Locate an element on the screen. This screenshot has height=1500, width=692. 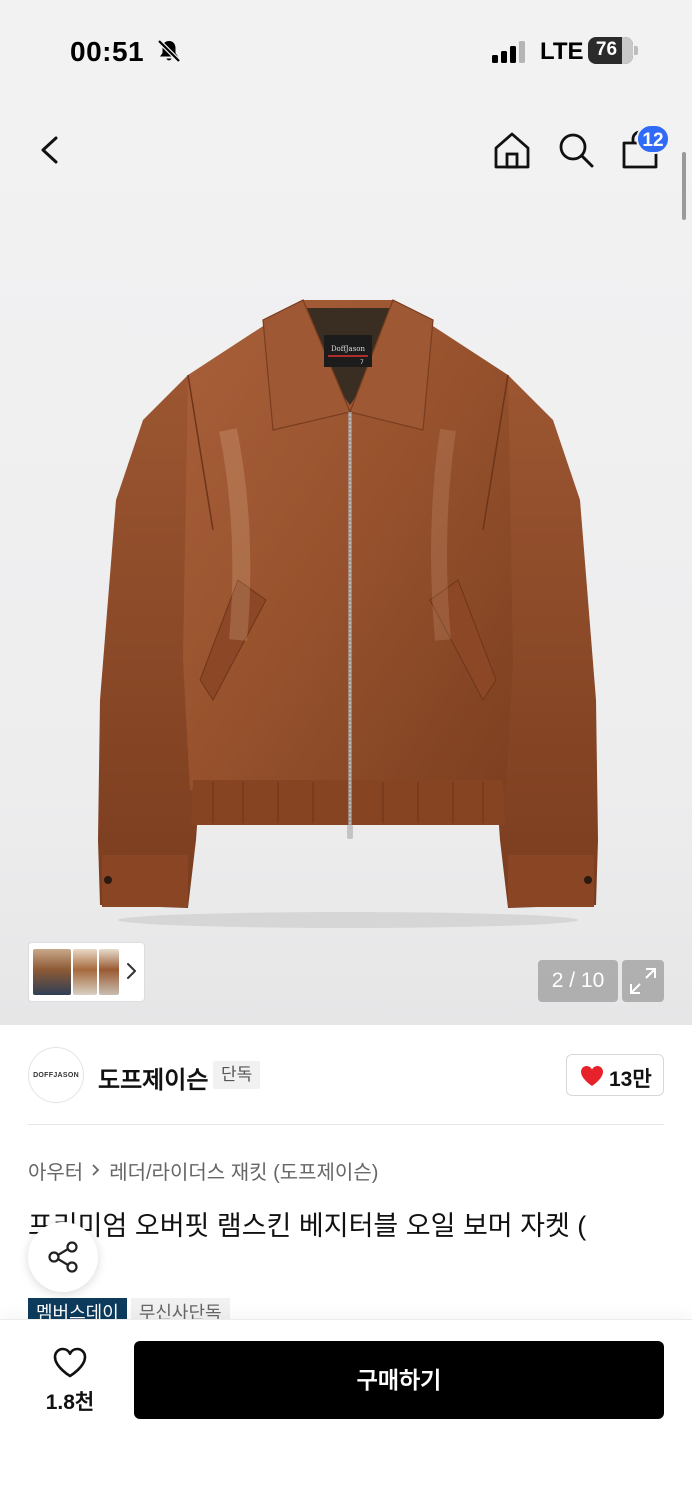
bell-off-icon is located at coordinates (169, 51).